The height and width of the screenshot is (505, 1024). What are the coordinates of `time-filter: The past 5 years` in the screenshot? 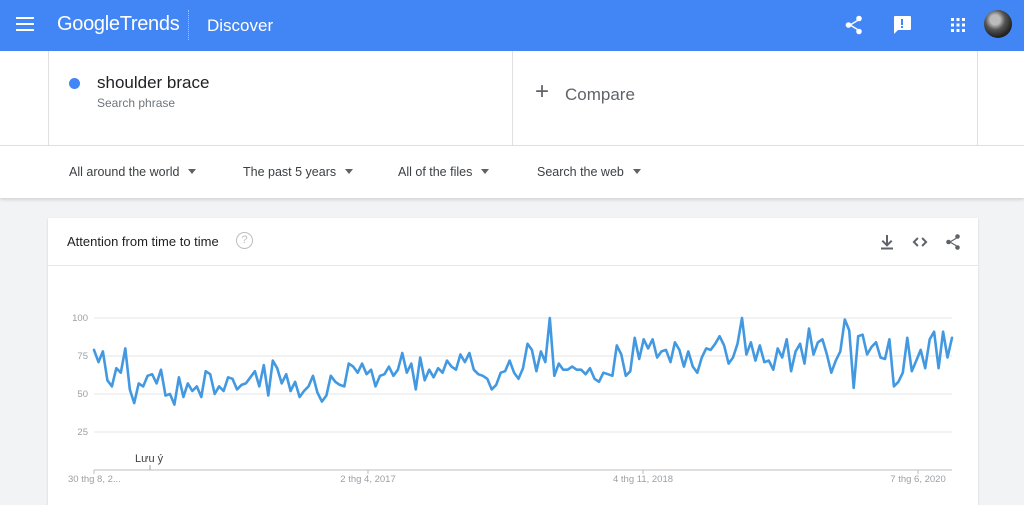 It's located at (298, 172).